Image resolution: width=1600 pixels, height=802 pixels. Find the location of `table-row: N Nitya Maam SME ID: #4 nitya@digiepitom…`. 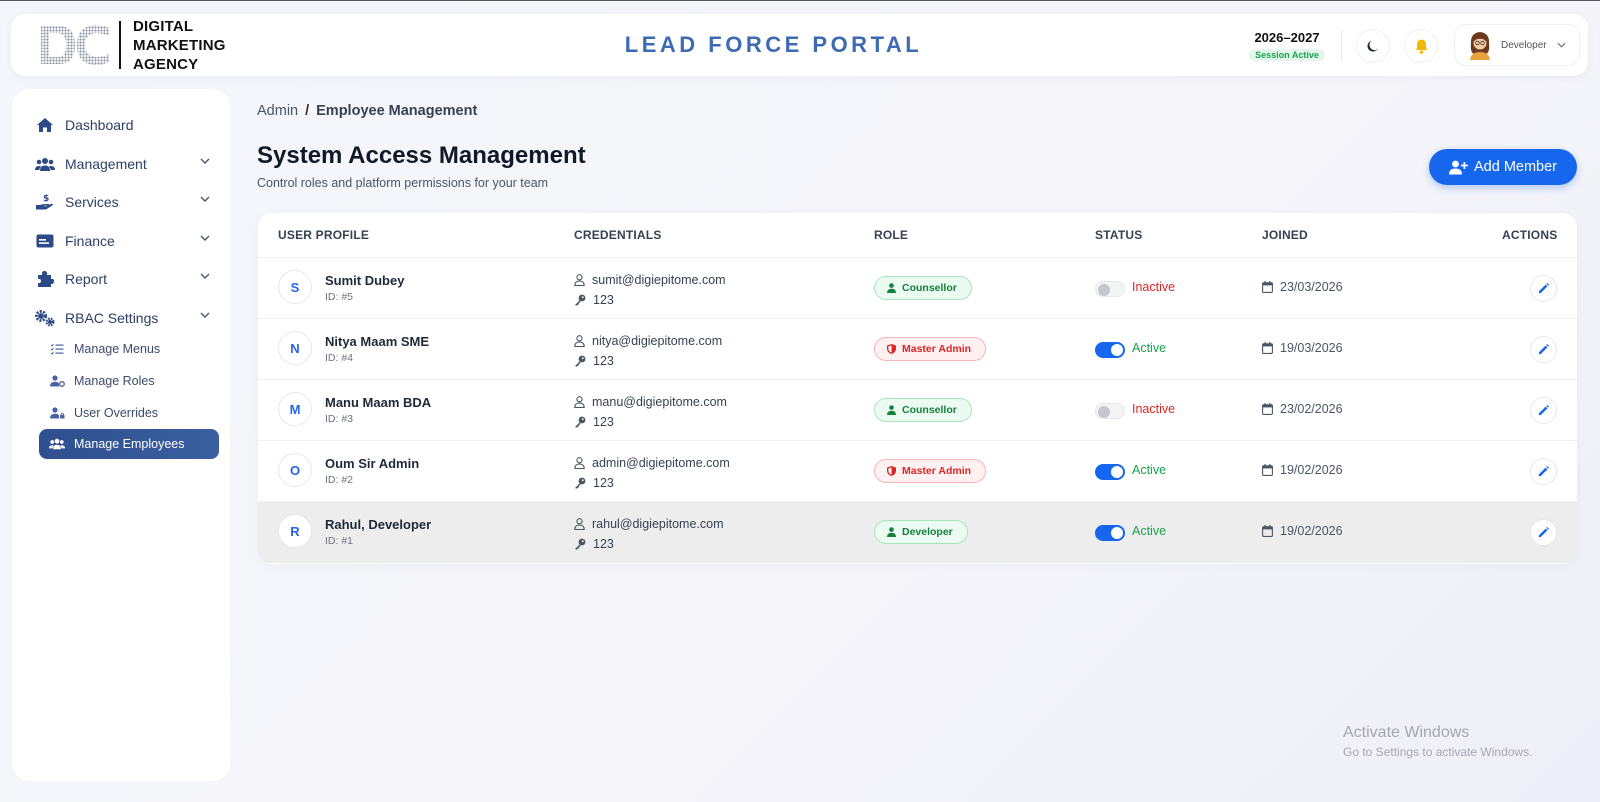

table-row: N Nitya Maam SME ID: #4 nitya@digiepitom… is located at coordinates (917, 349).